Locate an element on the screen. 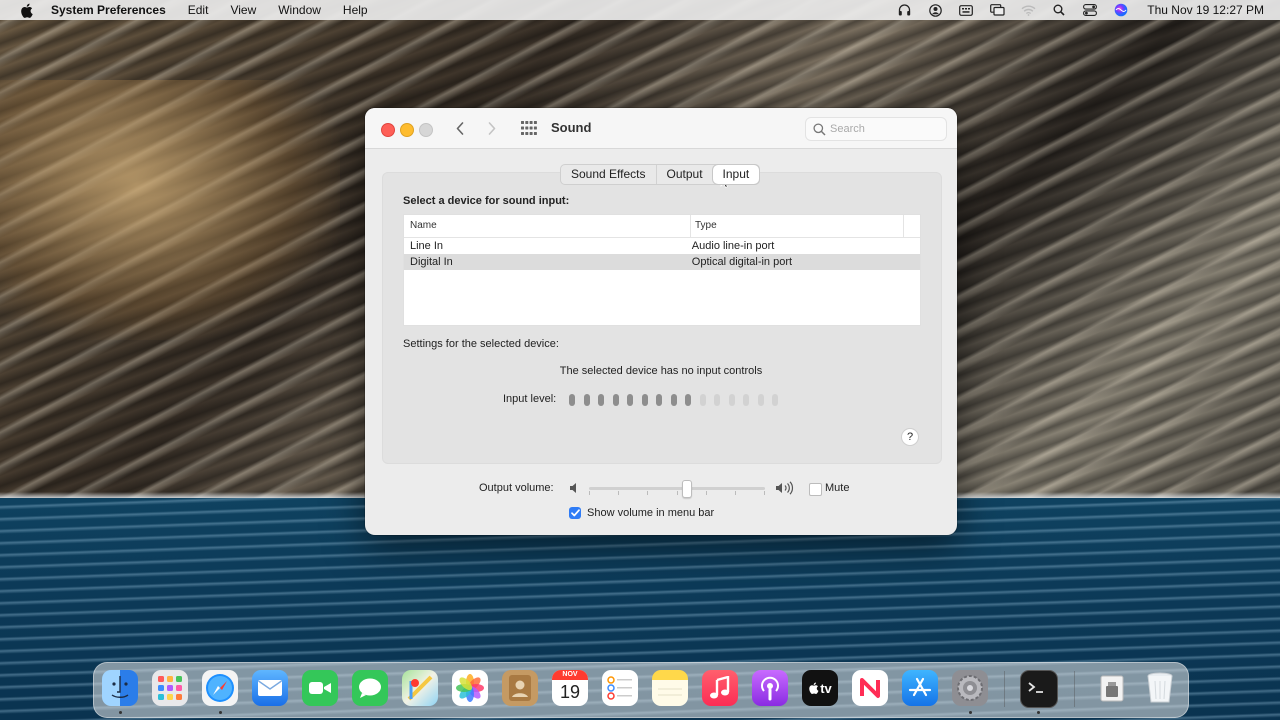 The height and width of the screenshot is (720, 1280). facetime-icon is located at coordinates (320, 688).